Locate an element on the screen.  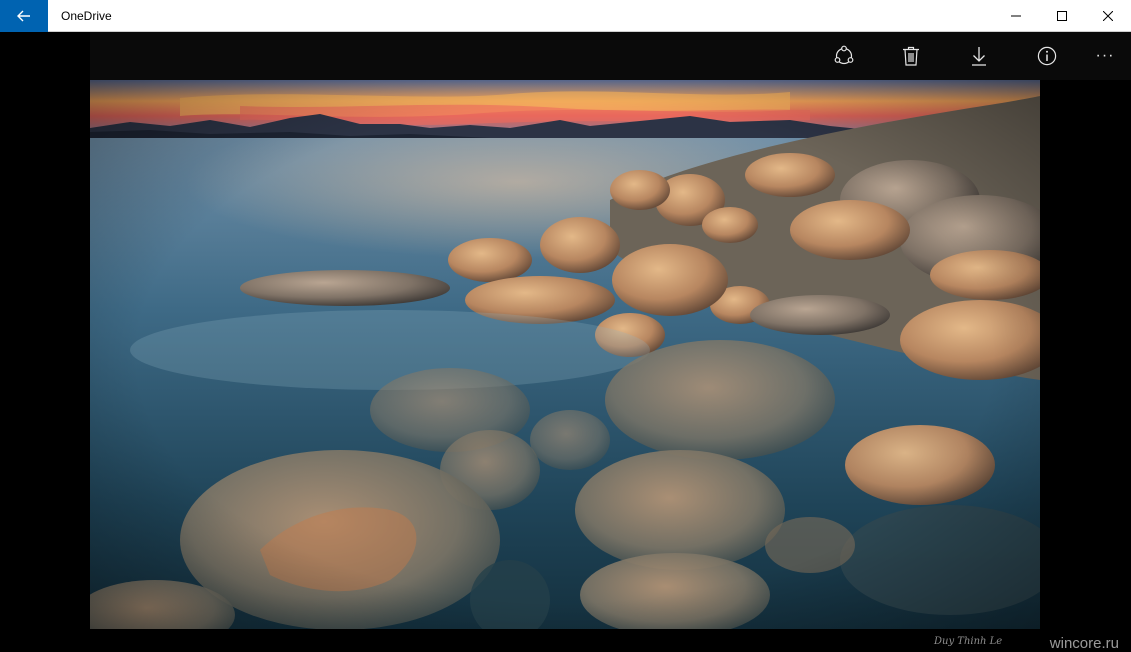
arrow-left-icon is located at coordinates (23, 16).